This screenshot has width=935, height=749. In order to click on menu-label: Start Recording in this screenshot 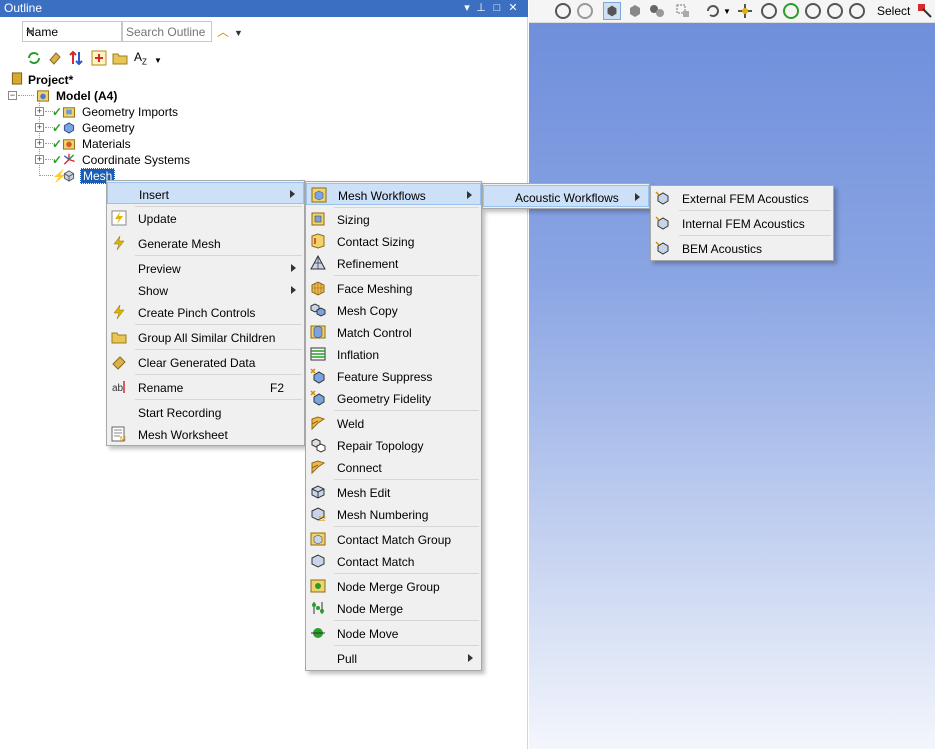, I will do `click(180, 413)`.